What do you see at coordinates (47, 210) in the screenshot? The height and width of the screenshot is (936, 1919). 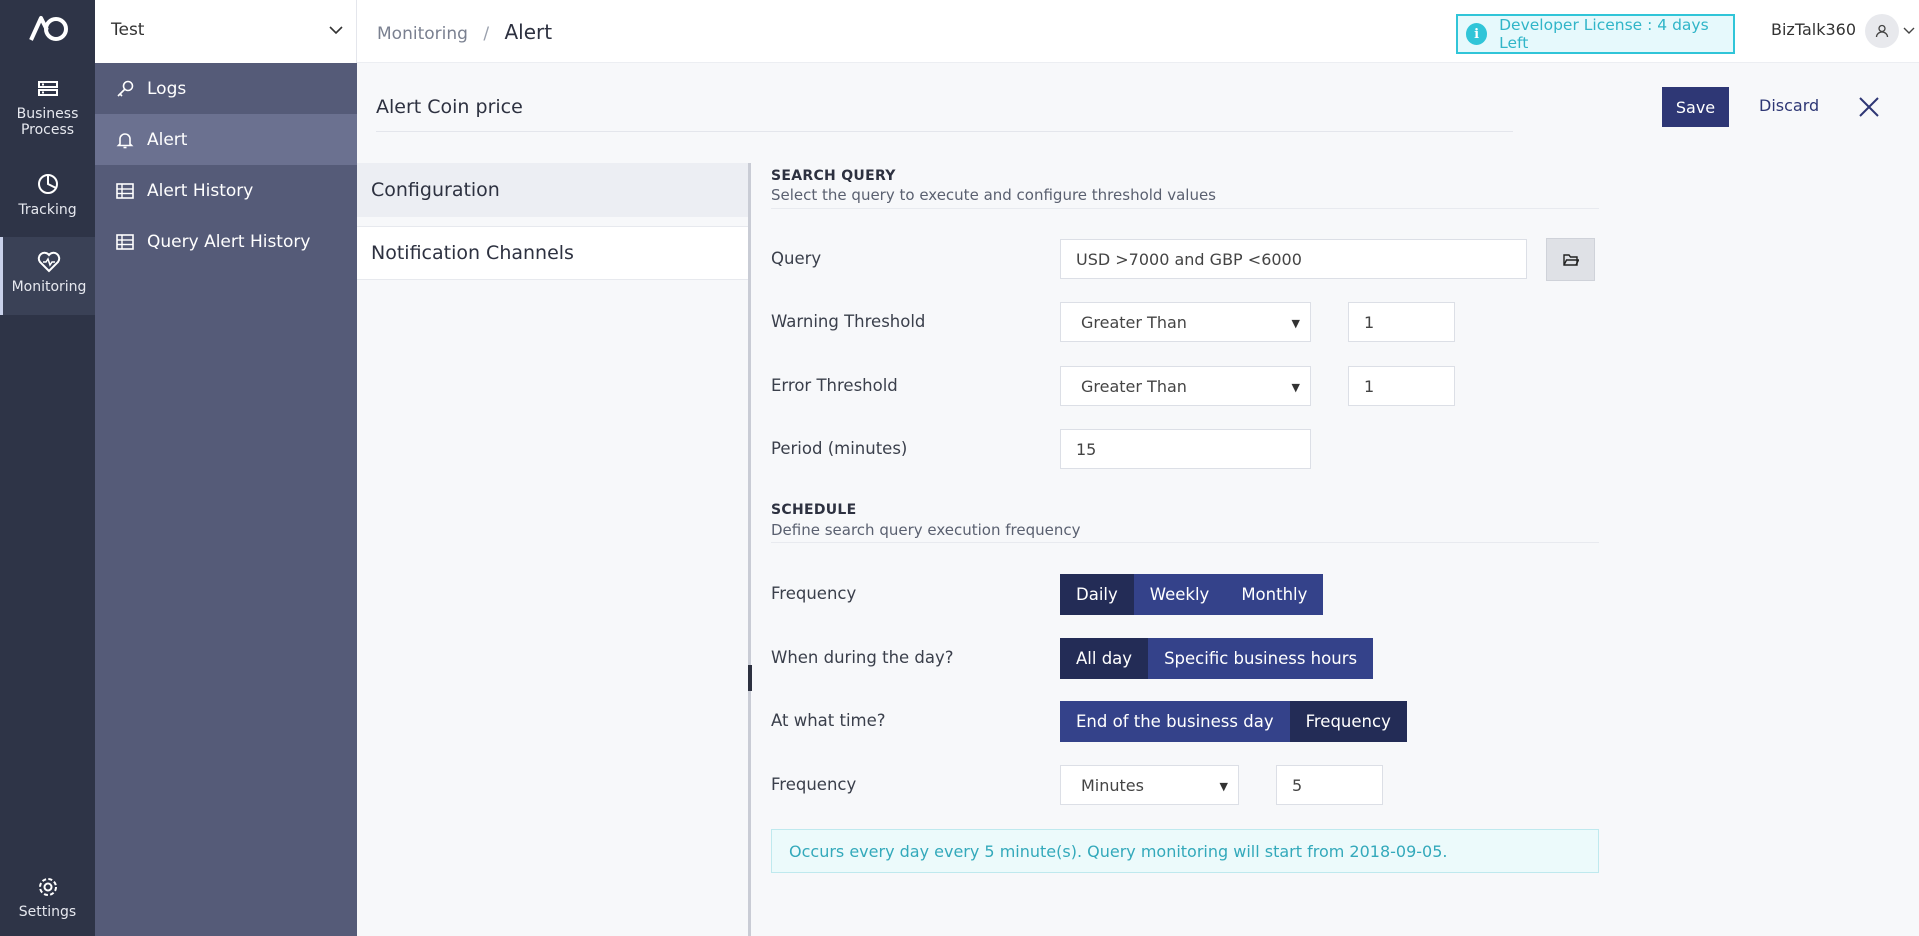 I see `rail-item-label: Tracking` at bounding box center [47, 210].